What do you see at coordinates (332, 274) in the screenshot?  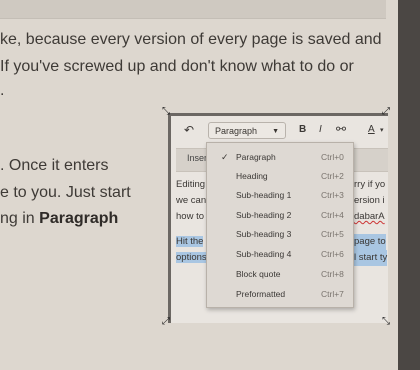 I see `menu-item-shortcut: Ctrl+8` at bounding box center [332, 274].